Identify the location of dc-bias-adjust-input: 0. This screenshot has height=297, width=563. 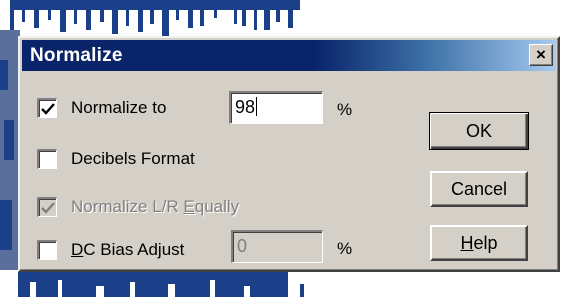
(277, 246).